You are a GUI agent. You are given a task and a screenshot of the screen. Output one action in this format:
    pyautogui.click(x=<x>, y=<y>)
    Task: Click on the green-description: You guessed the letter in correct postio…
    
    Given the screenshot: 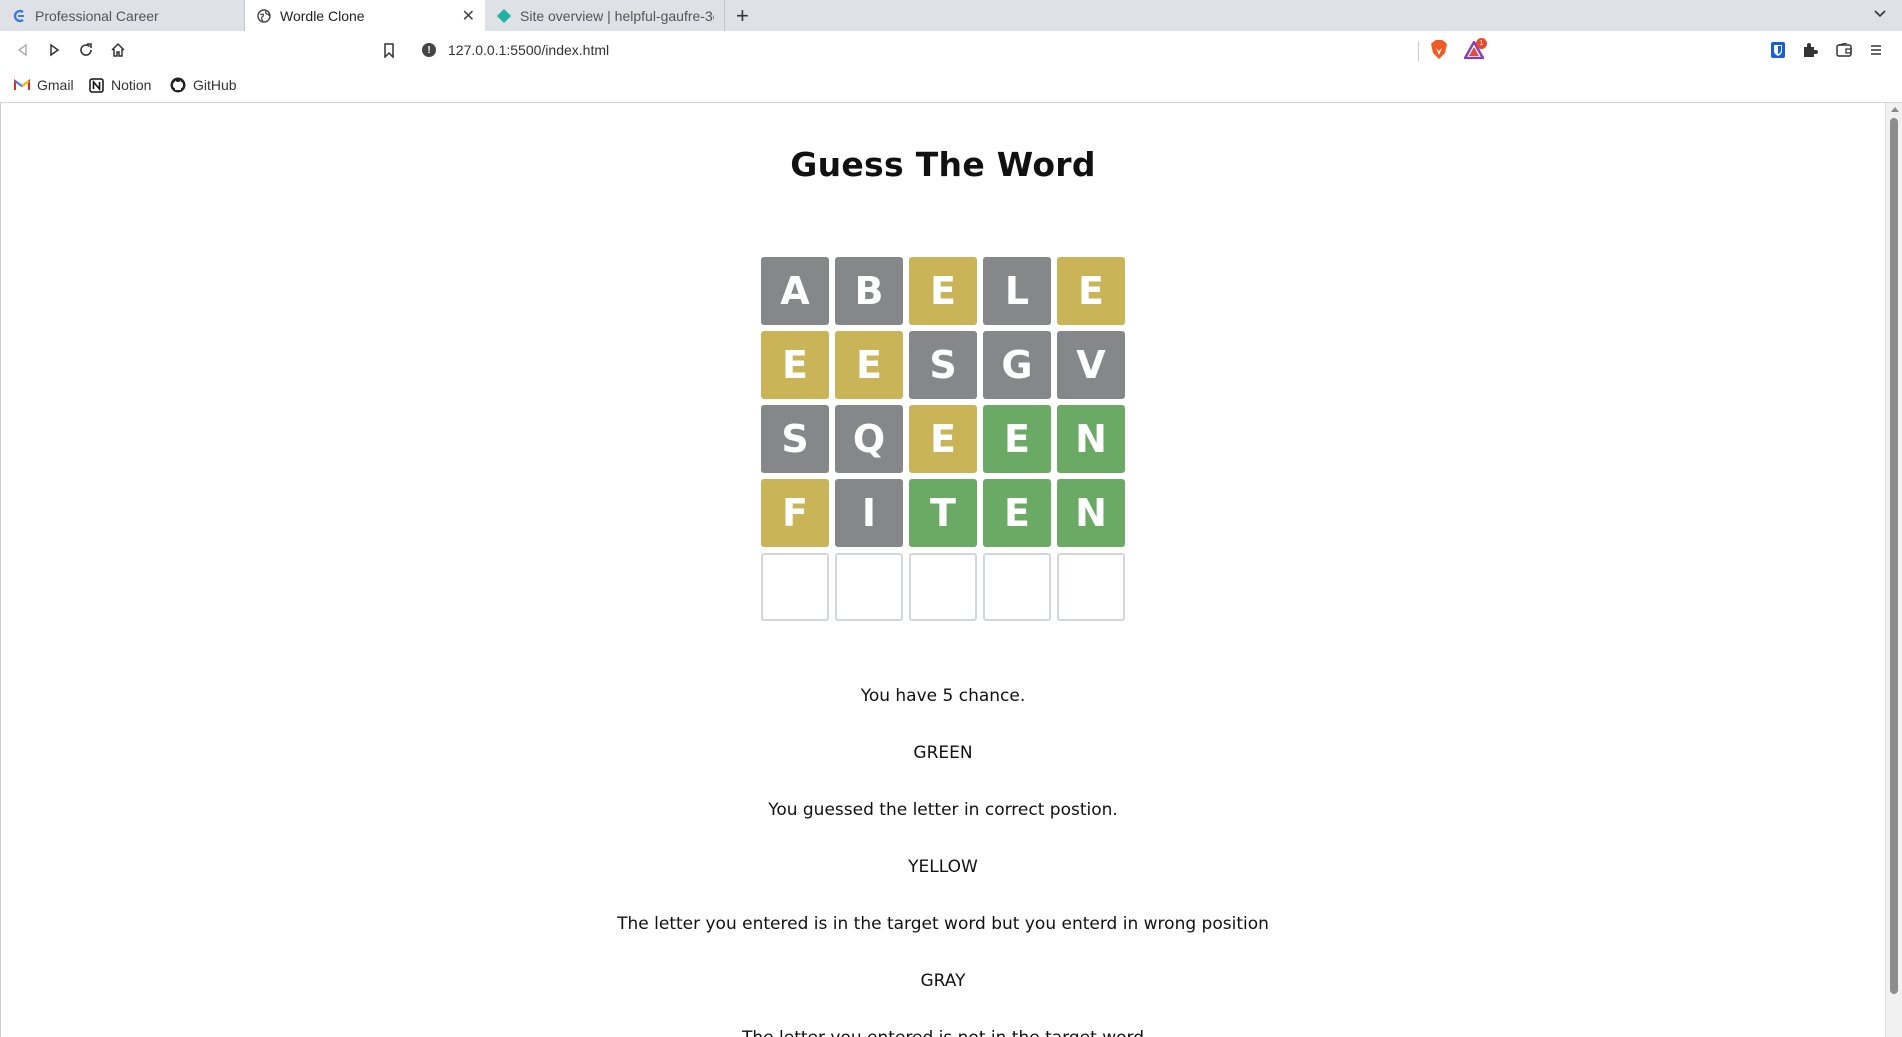 What is the action you would take?
    pyautogui.click(x=943, y=810)
    